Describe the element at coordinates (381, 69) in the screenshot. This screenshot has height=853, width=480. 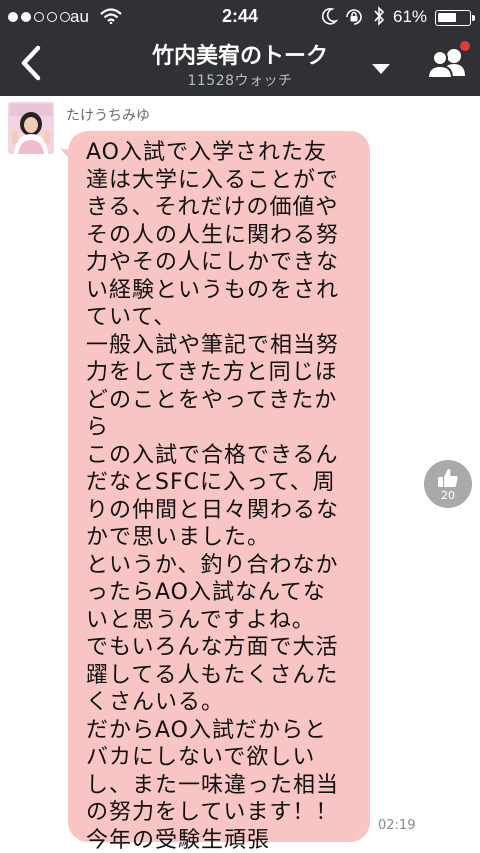
I see `dropdown-arrow-icon` at that location.